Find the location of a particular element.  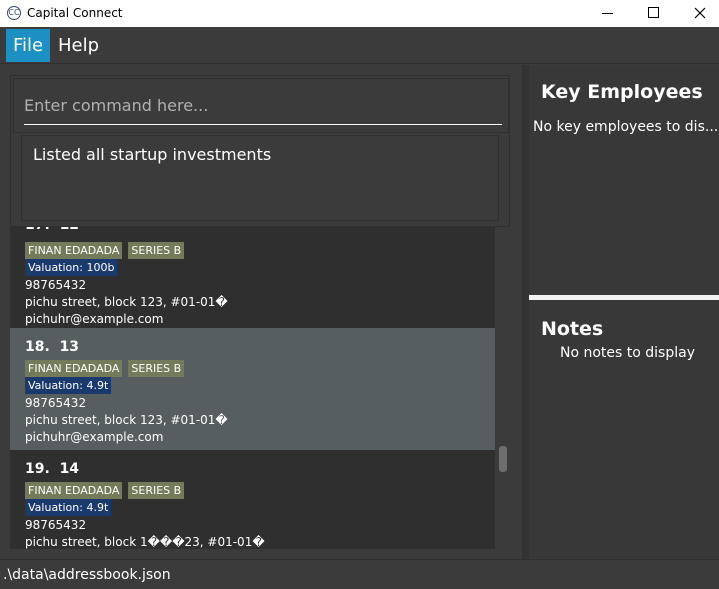

scrollbar-thumb is located at coordinates (503, 459).